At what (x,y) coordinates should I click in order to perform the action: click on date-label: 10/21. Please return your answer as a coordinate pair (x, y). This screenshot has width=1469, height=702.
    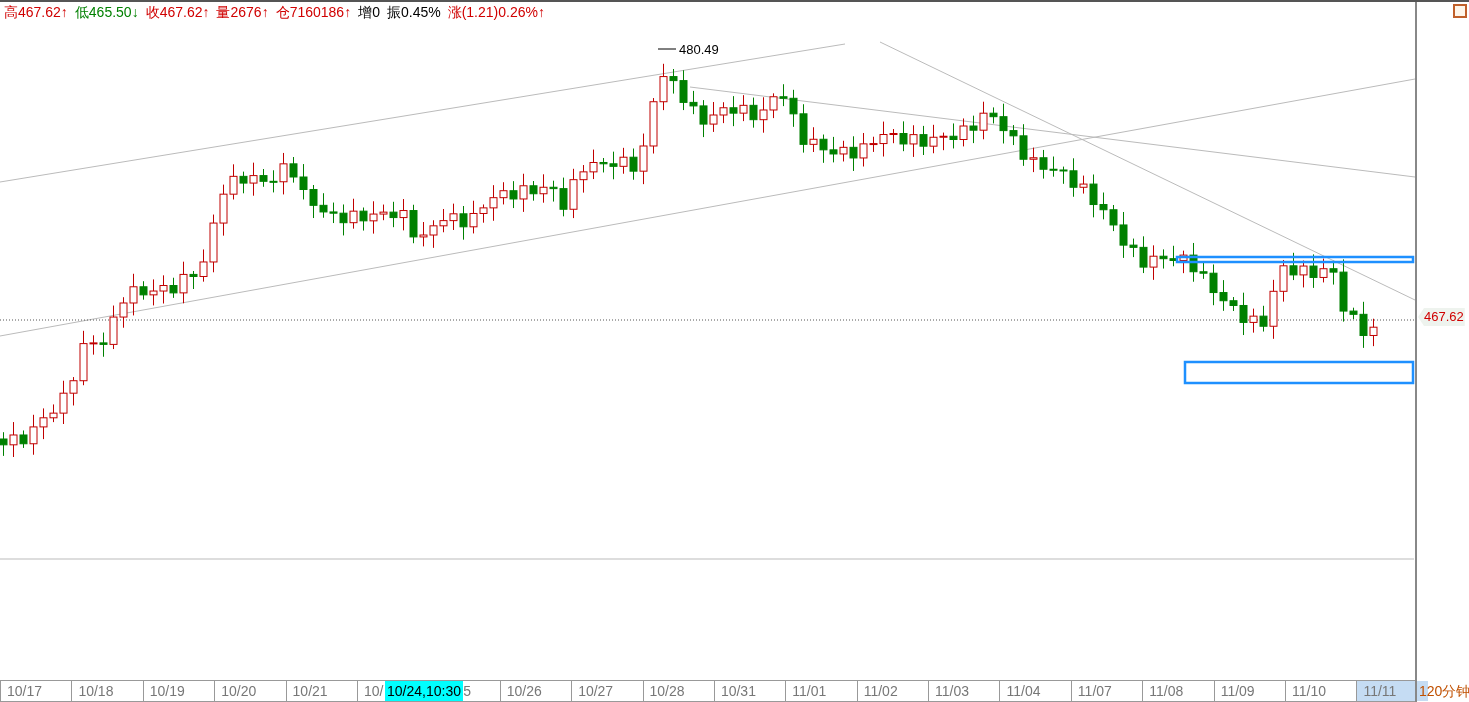
    Looking at the image, I should click on (321, 691).